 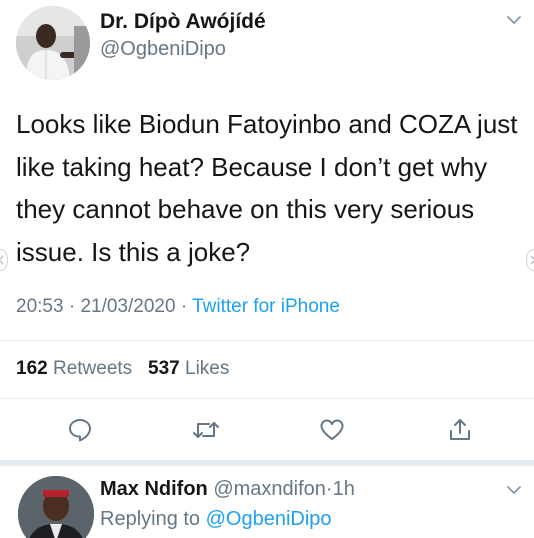 I want to click on reply-header: Max Ndifon @maxndifon·1h, so click(x=227, y=489).